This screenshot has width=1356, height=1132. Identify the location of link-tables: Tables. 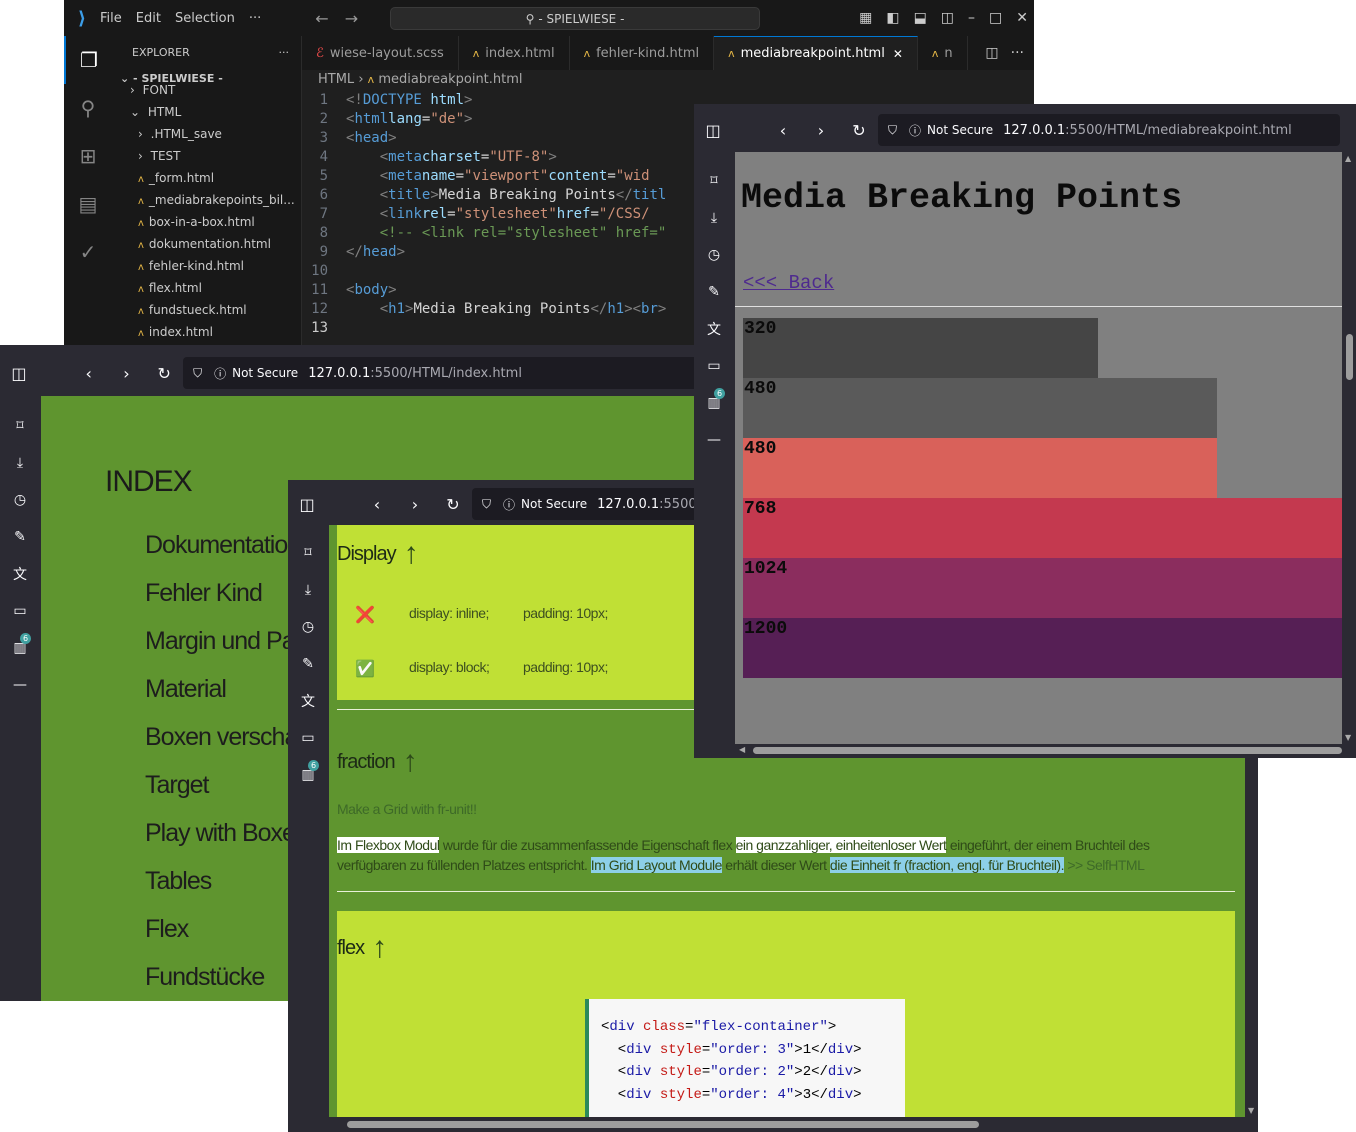
(178, 881).